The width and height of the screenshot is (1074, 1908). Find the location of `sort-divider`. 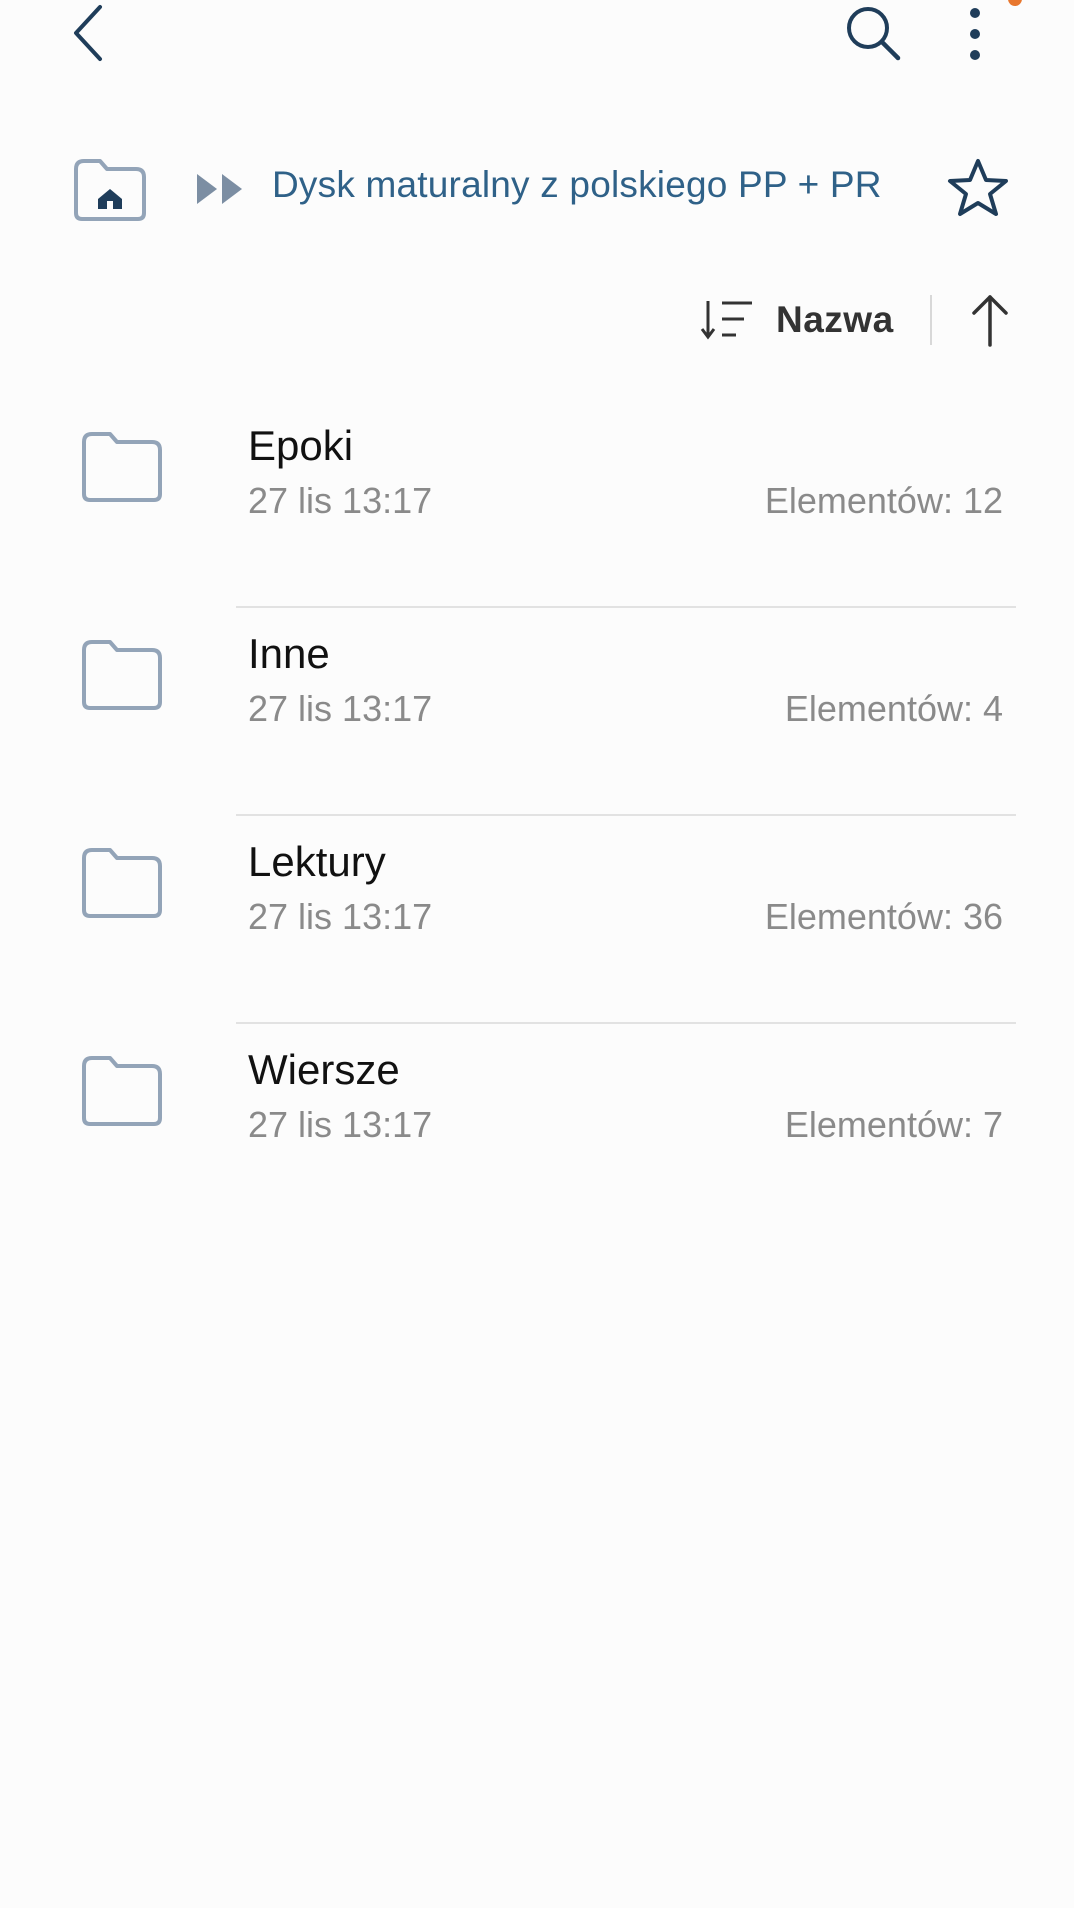

sort-divider is located at coordinates (931, 320).